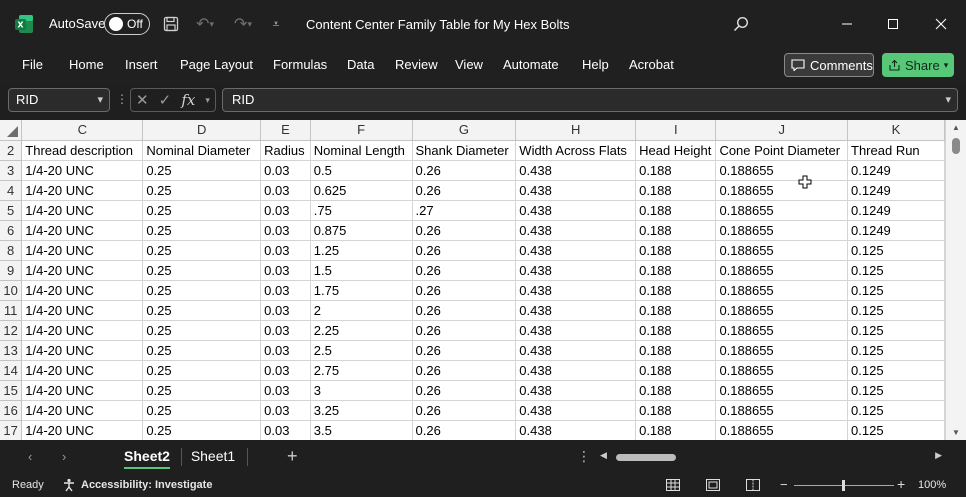 This screenshot has height=497, width=966. I want to click on horizontal-scroll-thumb, so click(646, 457).